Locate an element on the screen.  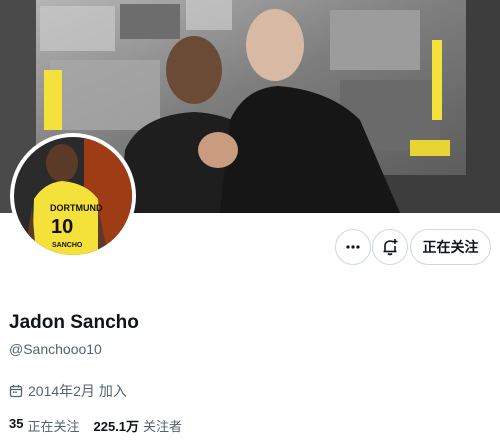
following-label: 正在关注 is located at coordinates (53, 426).